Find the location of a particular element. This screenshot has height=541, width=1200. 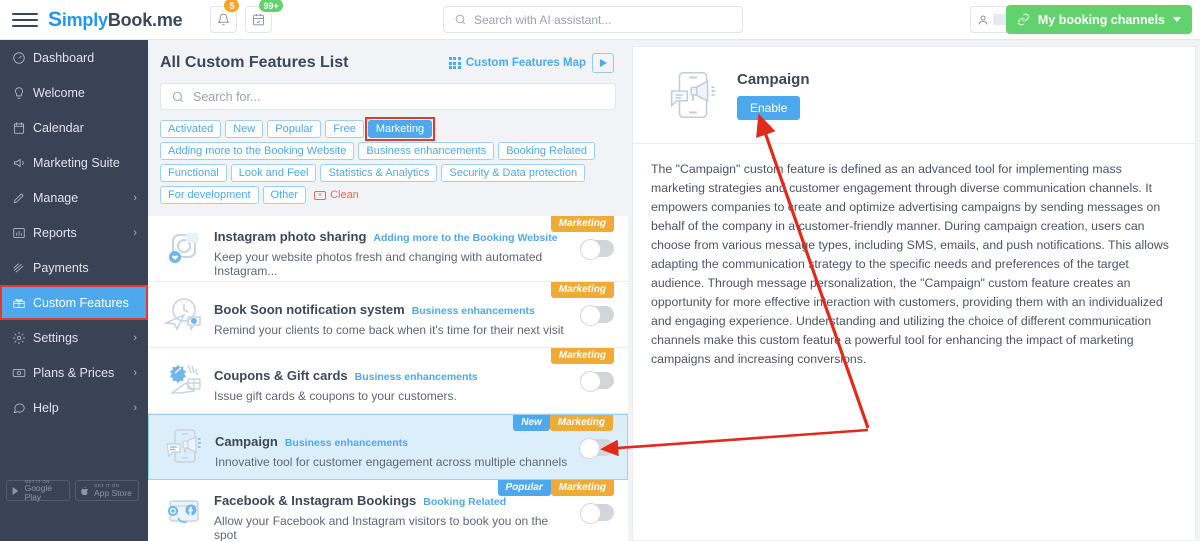

facebook-instagram-icon is located at coordinates (184, 513).